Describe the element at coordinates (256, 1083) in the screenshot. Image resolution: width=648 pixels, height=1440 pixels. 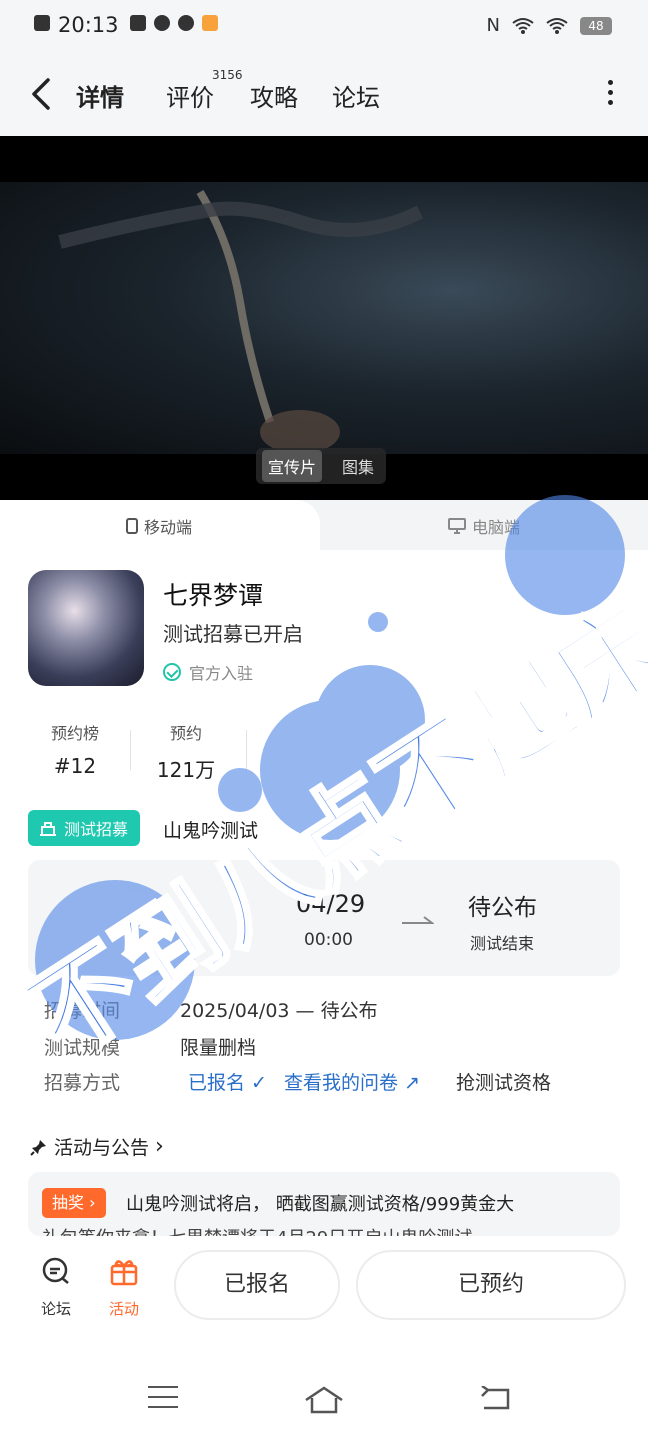
I see `check-icon: ✓` at that location.